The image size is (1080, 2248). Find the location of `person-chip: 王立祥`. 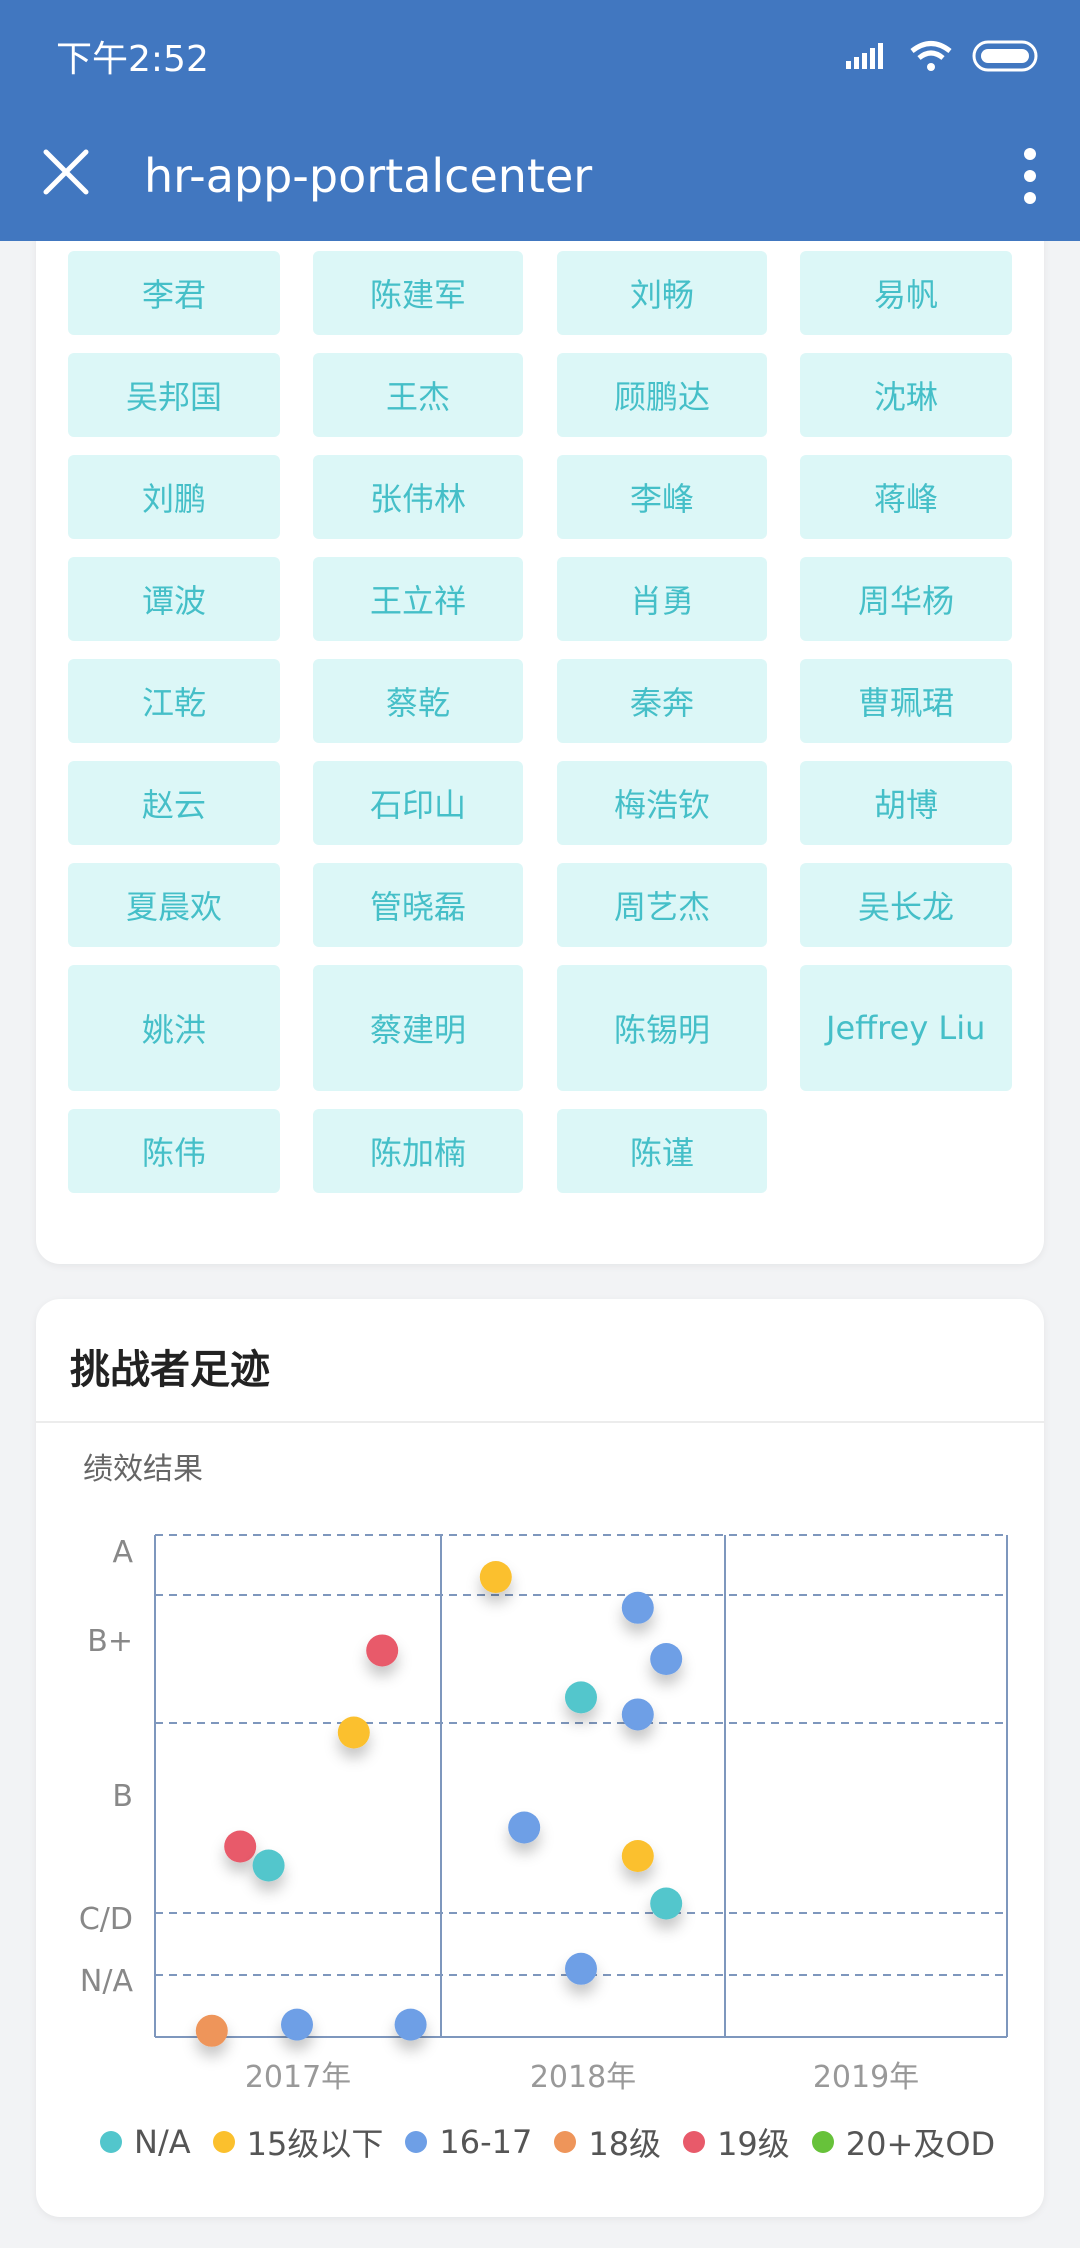

person-chip: 王立祥 is located at coordinates (418, 599).